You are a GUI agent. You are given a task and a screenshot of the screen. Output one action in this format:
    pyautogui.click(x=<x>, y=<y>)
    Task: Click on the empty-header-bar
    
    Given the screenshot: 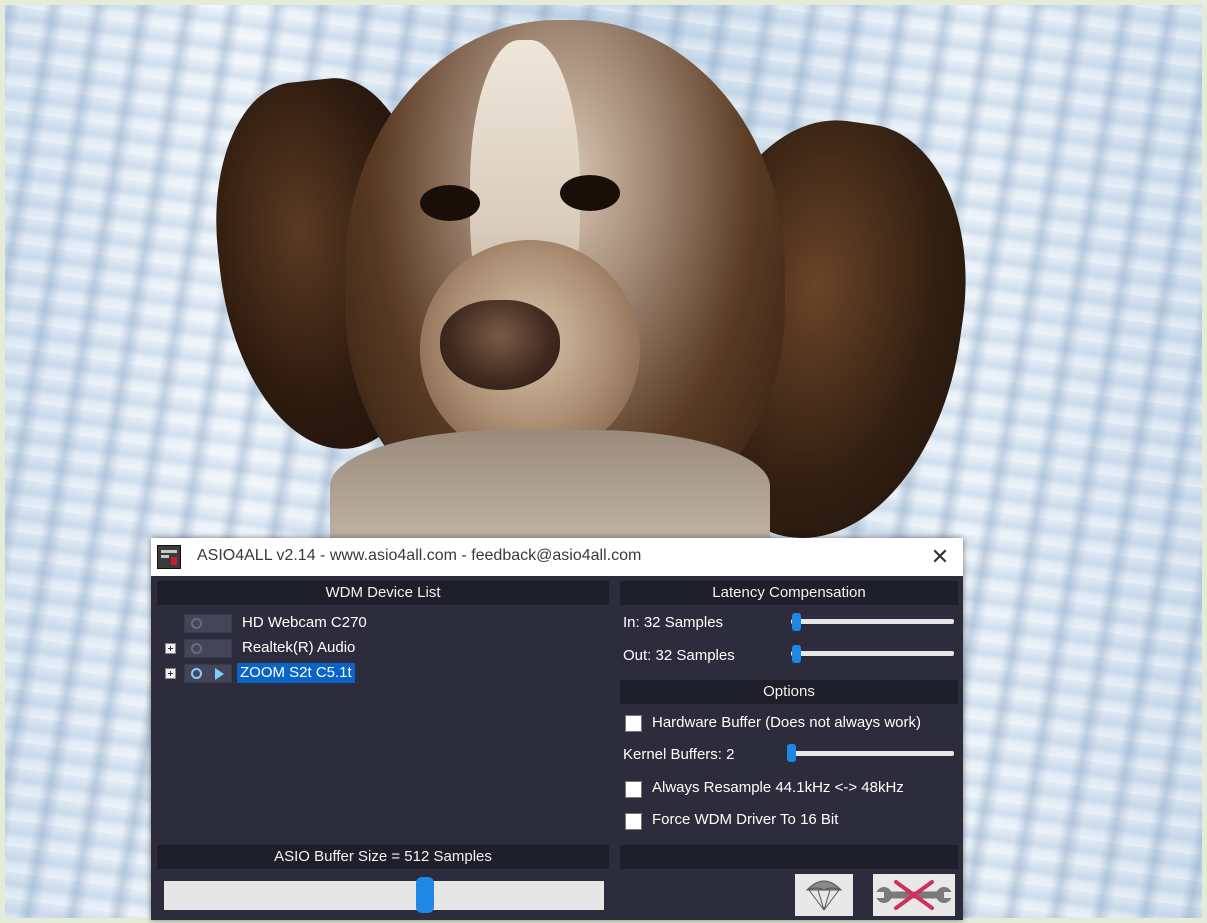 What is the action you would take?
    pyautogui.click(x=789, y=857)
    